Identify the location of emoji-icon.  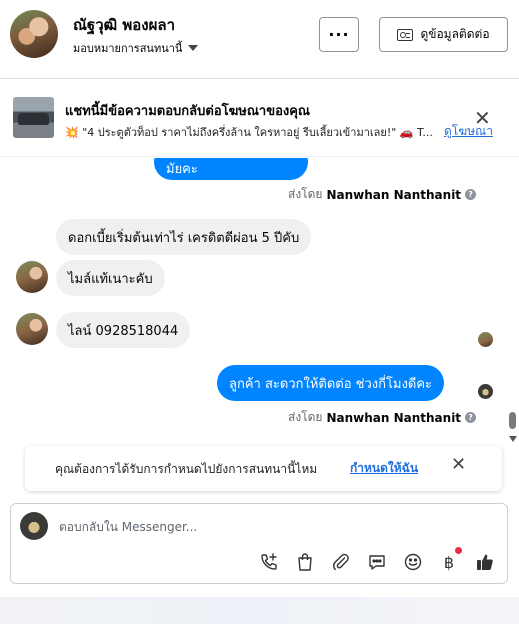
(413, 562).